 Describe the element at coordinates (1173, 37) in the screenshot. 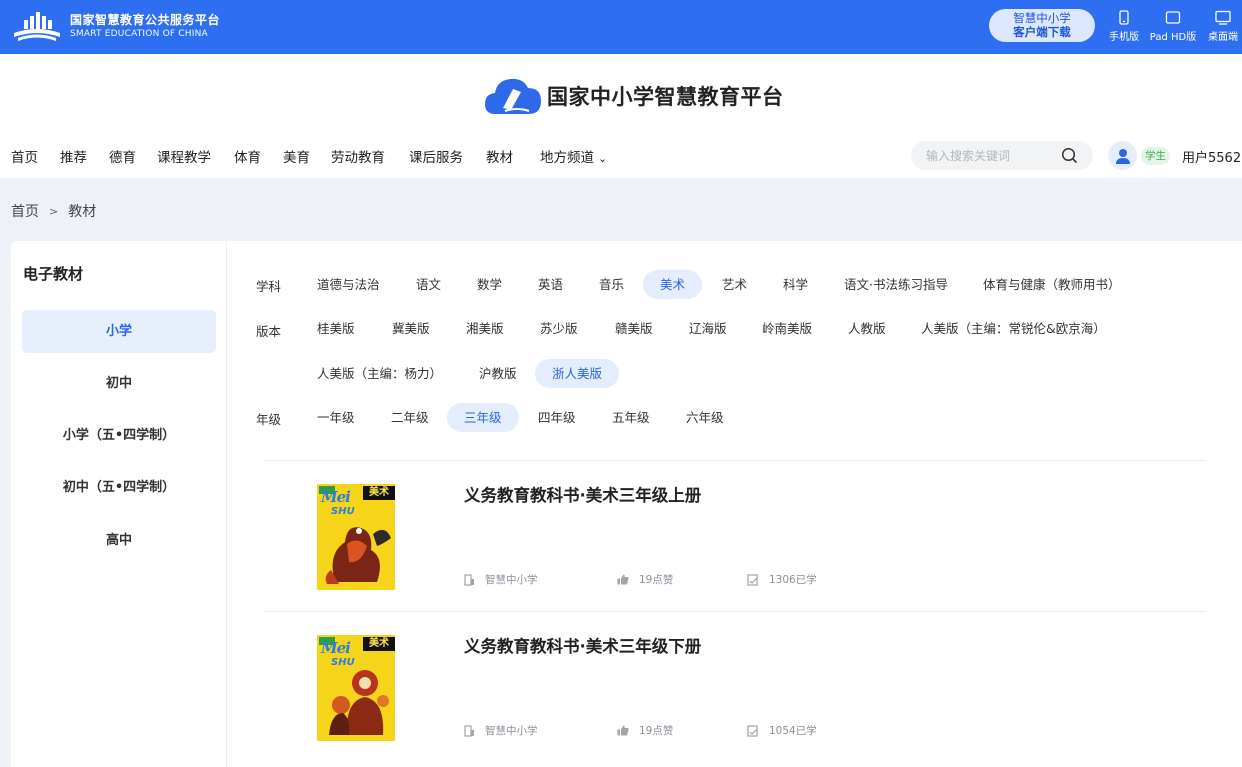

I see `device-tablet-label: Pad HD版` at that location.